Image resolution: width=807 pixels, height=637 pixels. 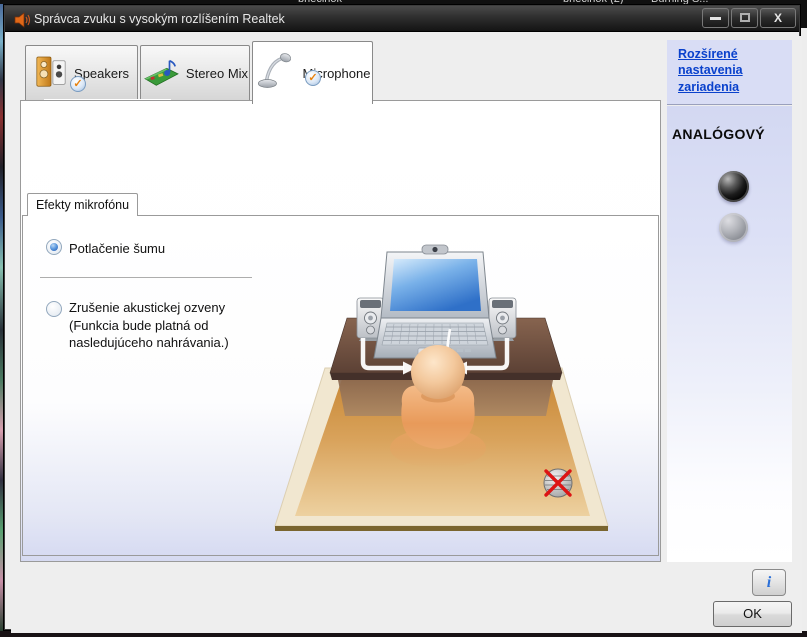 I want to click on advanced-settings-box: Rozšírené nastavenia zariadenia, so click(x=729, y=72).